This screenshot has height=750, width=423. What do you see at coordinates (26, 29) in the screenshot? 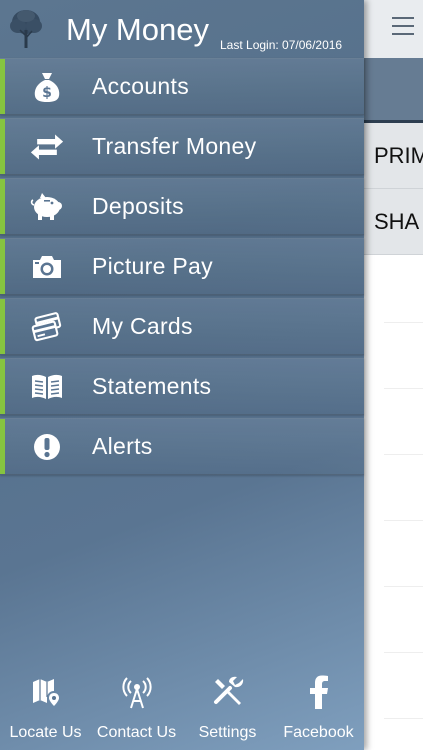
I see `tree-logo-icon` at bounding box center [26, 29].